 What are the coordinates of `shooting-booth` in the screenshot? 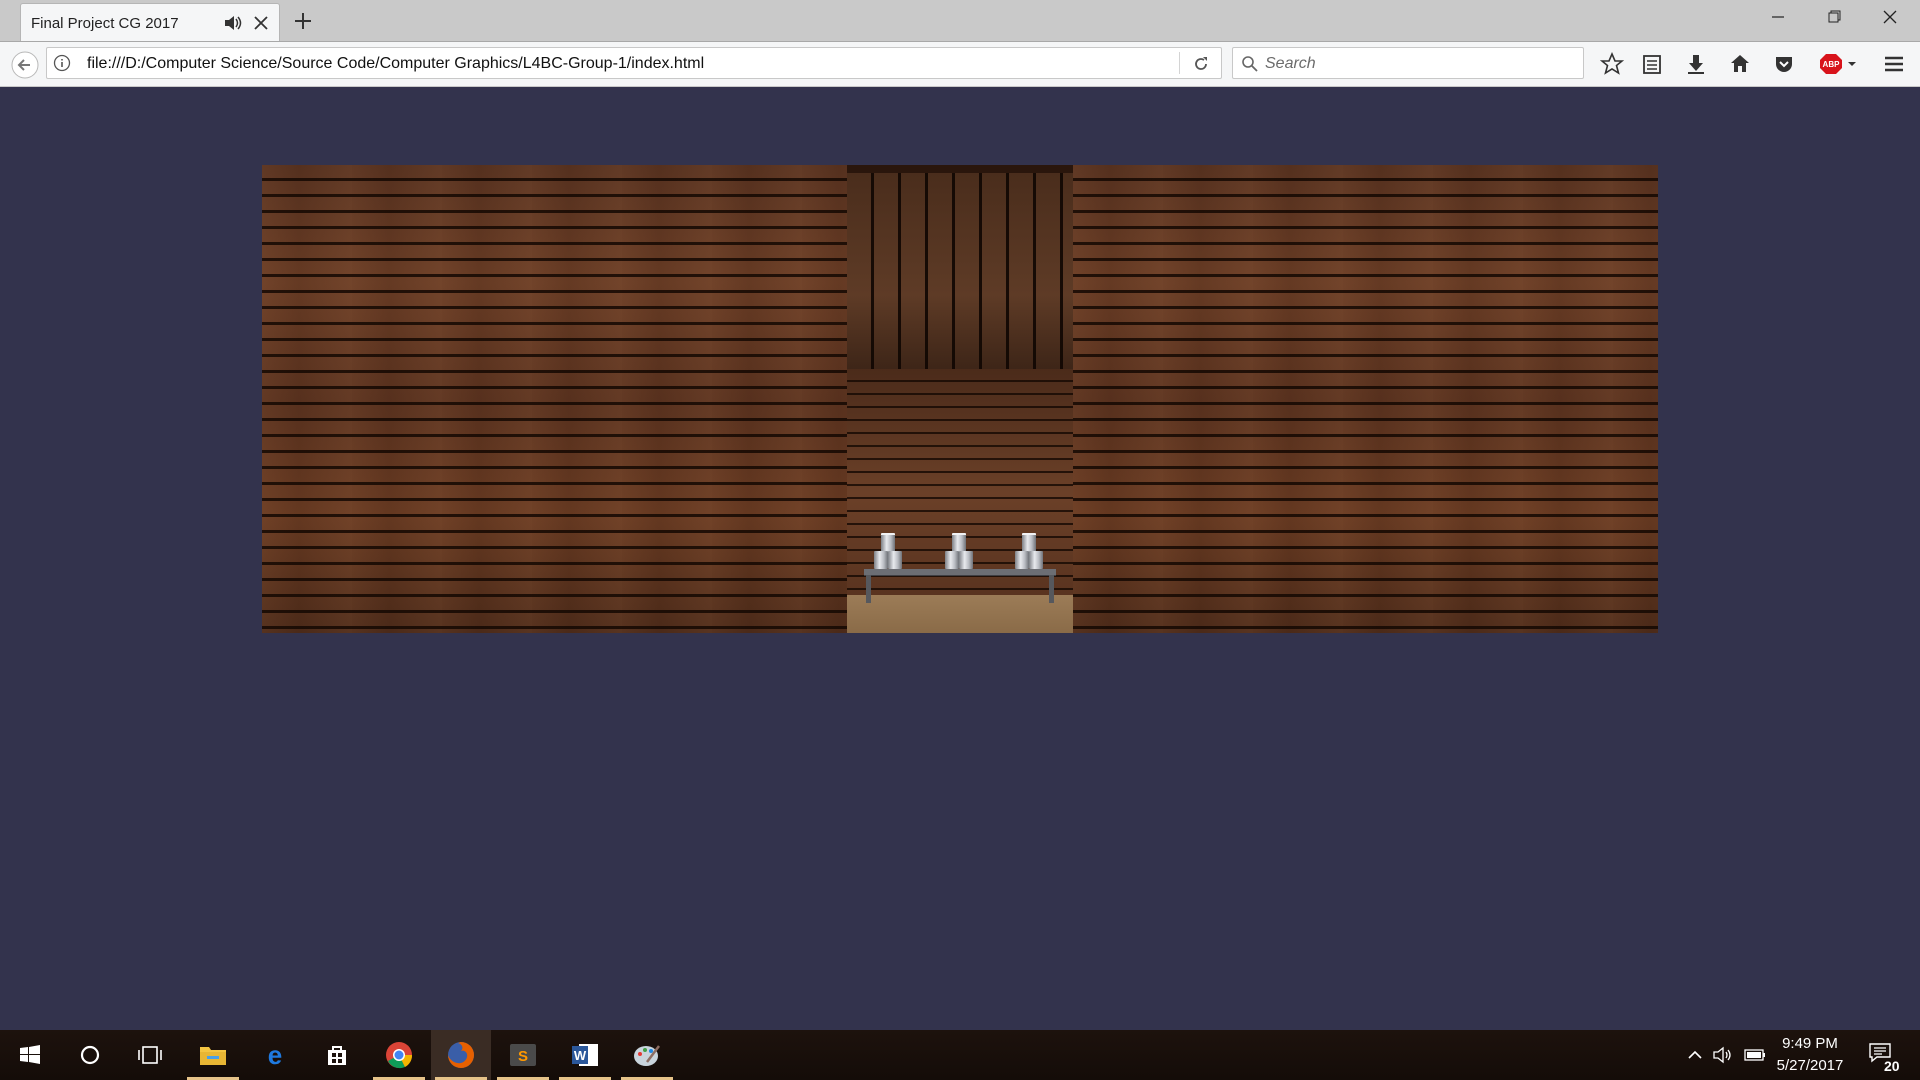 It's located at (960, 399).